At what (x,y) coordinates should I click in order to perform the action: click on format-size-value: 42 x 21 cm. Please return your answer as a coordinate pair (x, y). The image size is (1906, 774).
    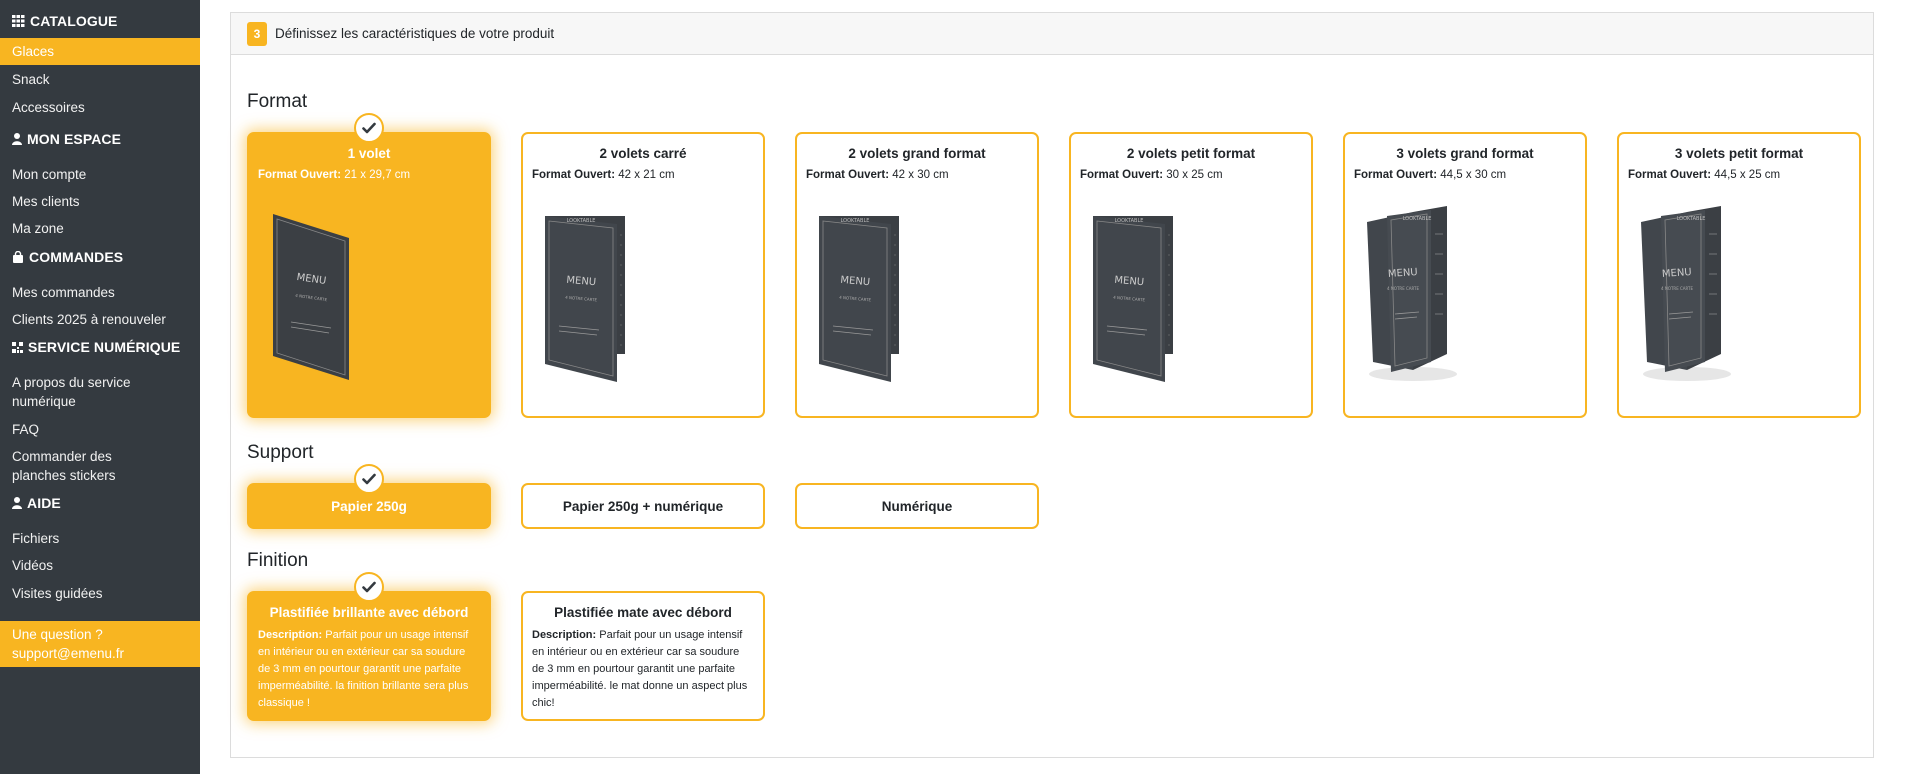
    Looking at the image, I should click on (645, 175).